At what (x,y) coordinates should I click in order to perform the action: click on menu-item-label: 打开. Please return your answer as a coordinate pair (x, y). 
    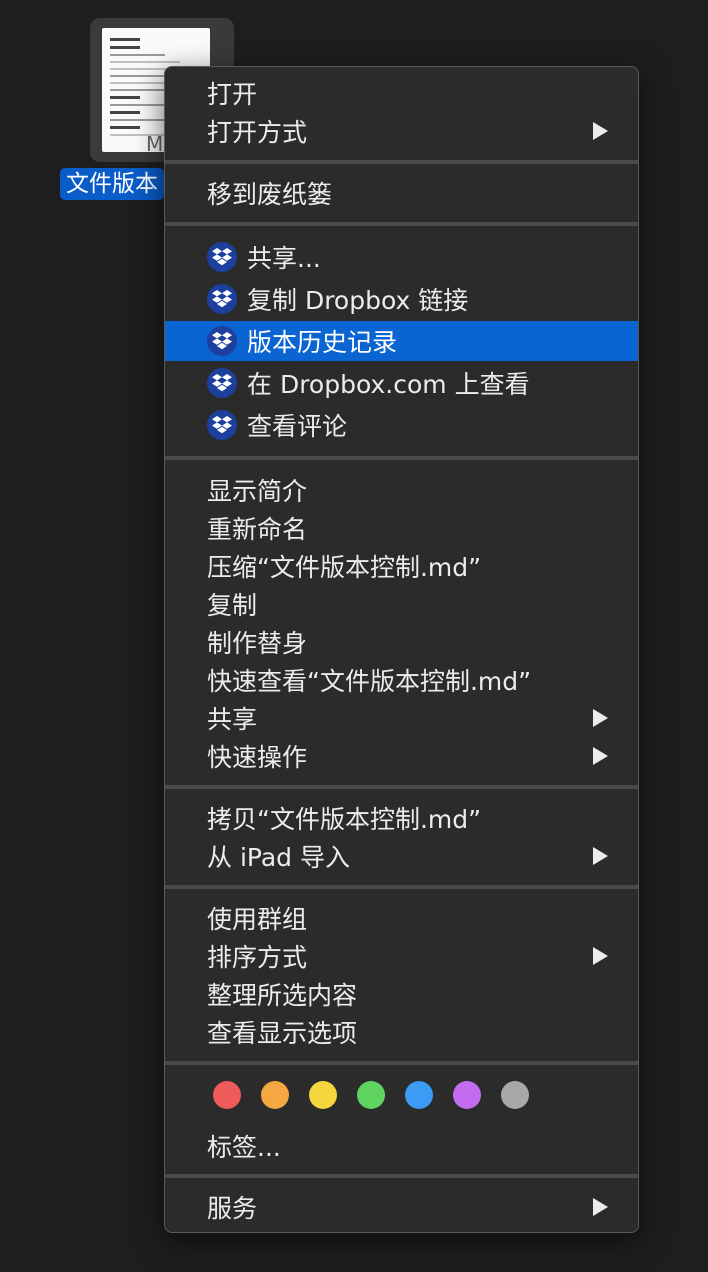
    Looking at the image, I should click on (232, 94).